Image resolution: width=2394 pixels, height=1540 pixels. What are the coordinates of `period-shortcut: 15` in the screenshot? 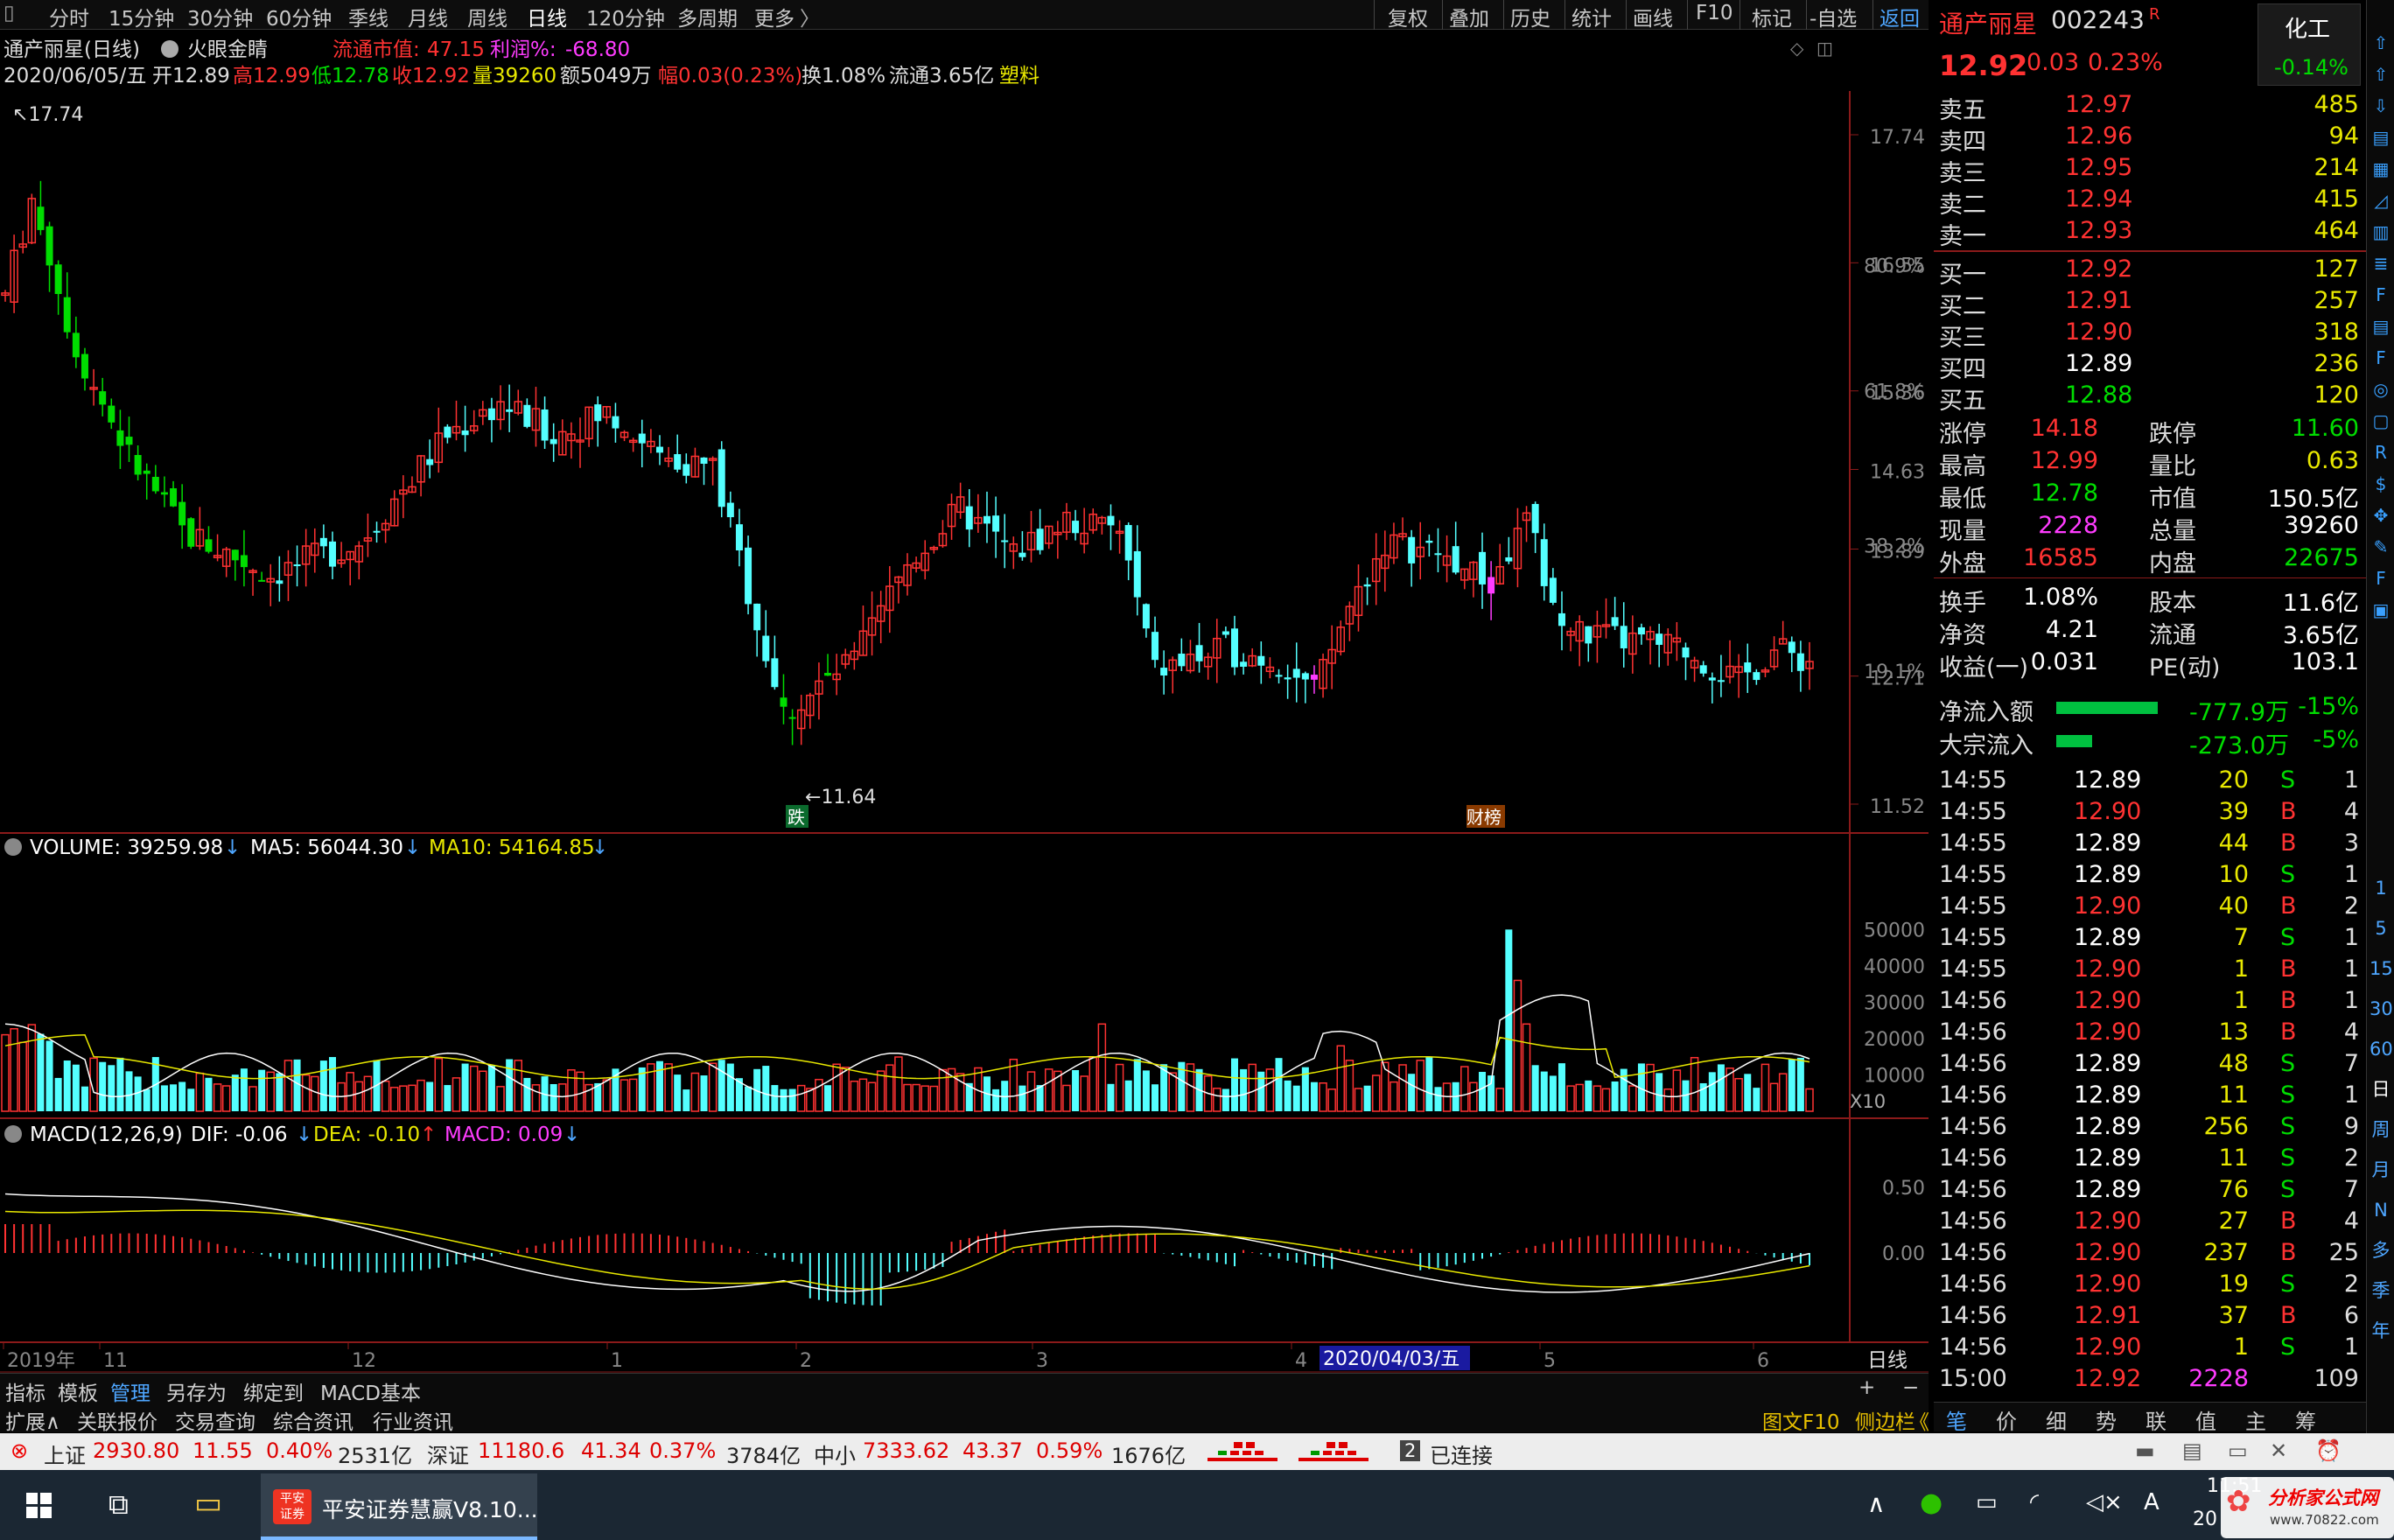 It's located at (2381, 968).